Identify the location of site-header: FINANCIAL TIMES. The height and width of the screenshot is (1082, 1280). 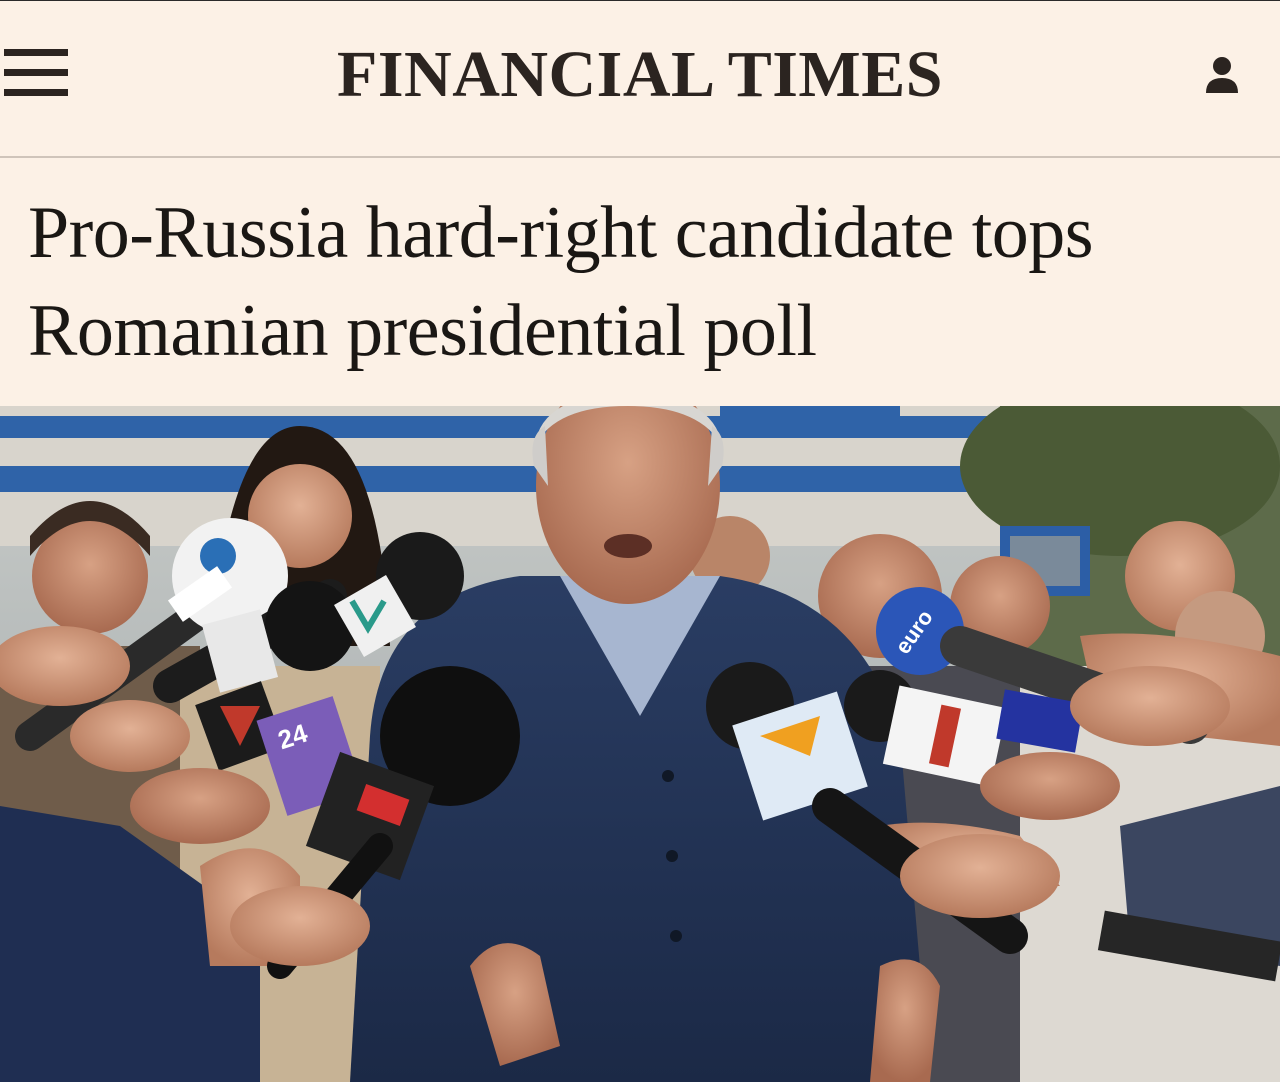
(640, 79).